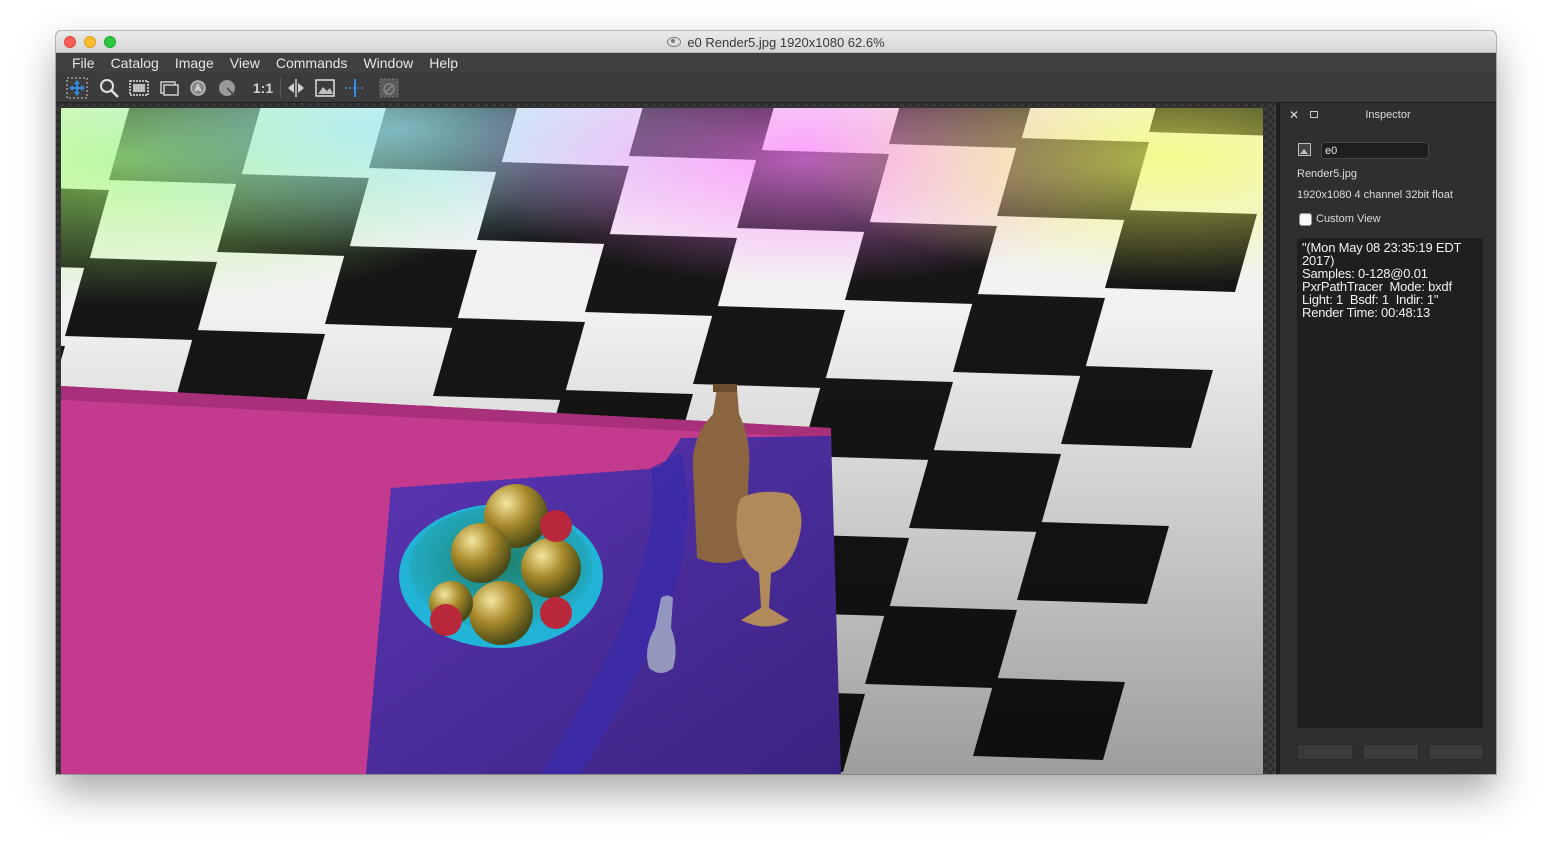 Image resolution: width=1552 pixels, height=854 pixels. Describe the element at coordinates (674, 42) in the screenshot. I see `eye-icon` at that location.